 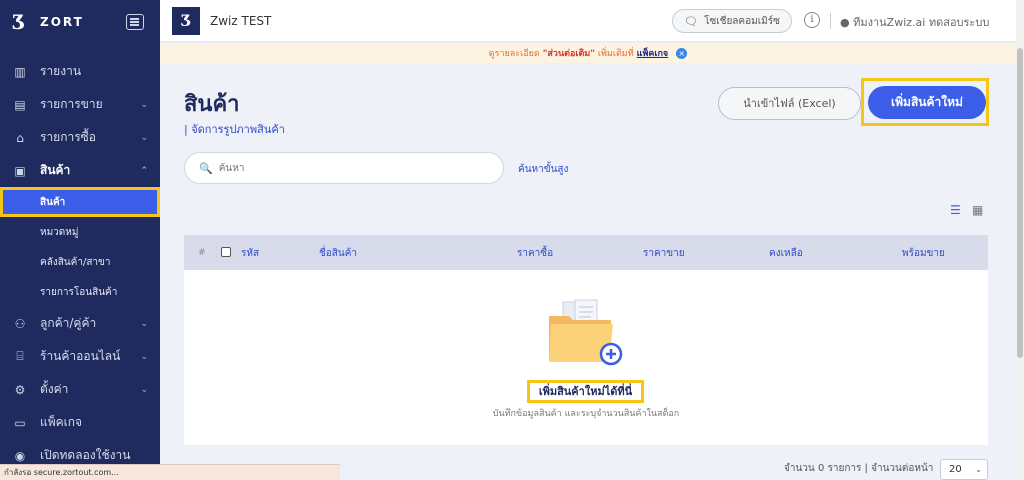 What do you see at coordinates (80, 389) in the screenshot?
I see `sidebar-item-settings: ⚙ ตั้งค่า ⌄` at bounding box center [80, 389].